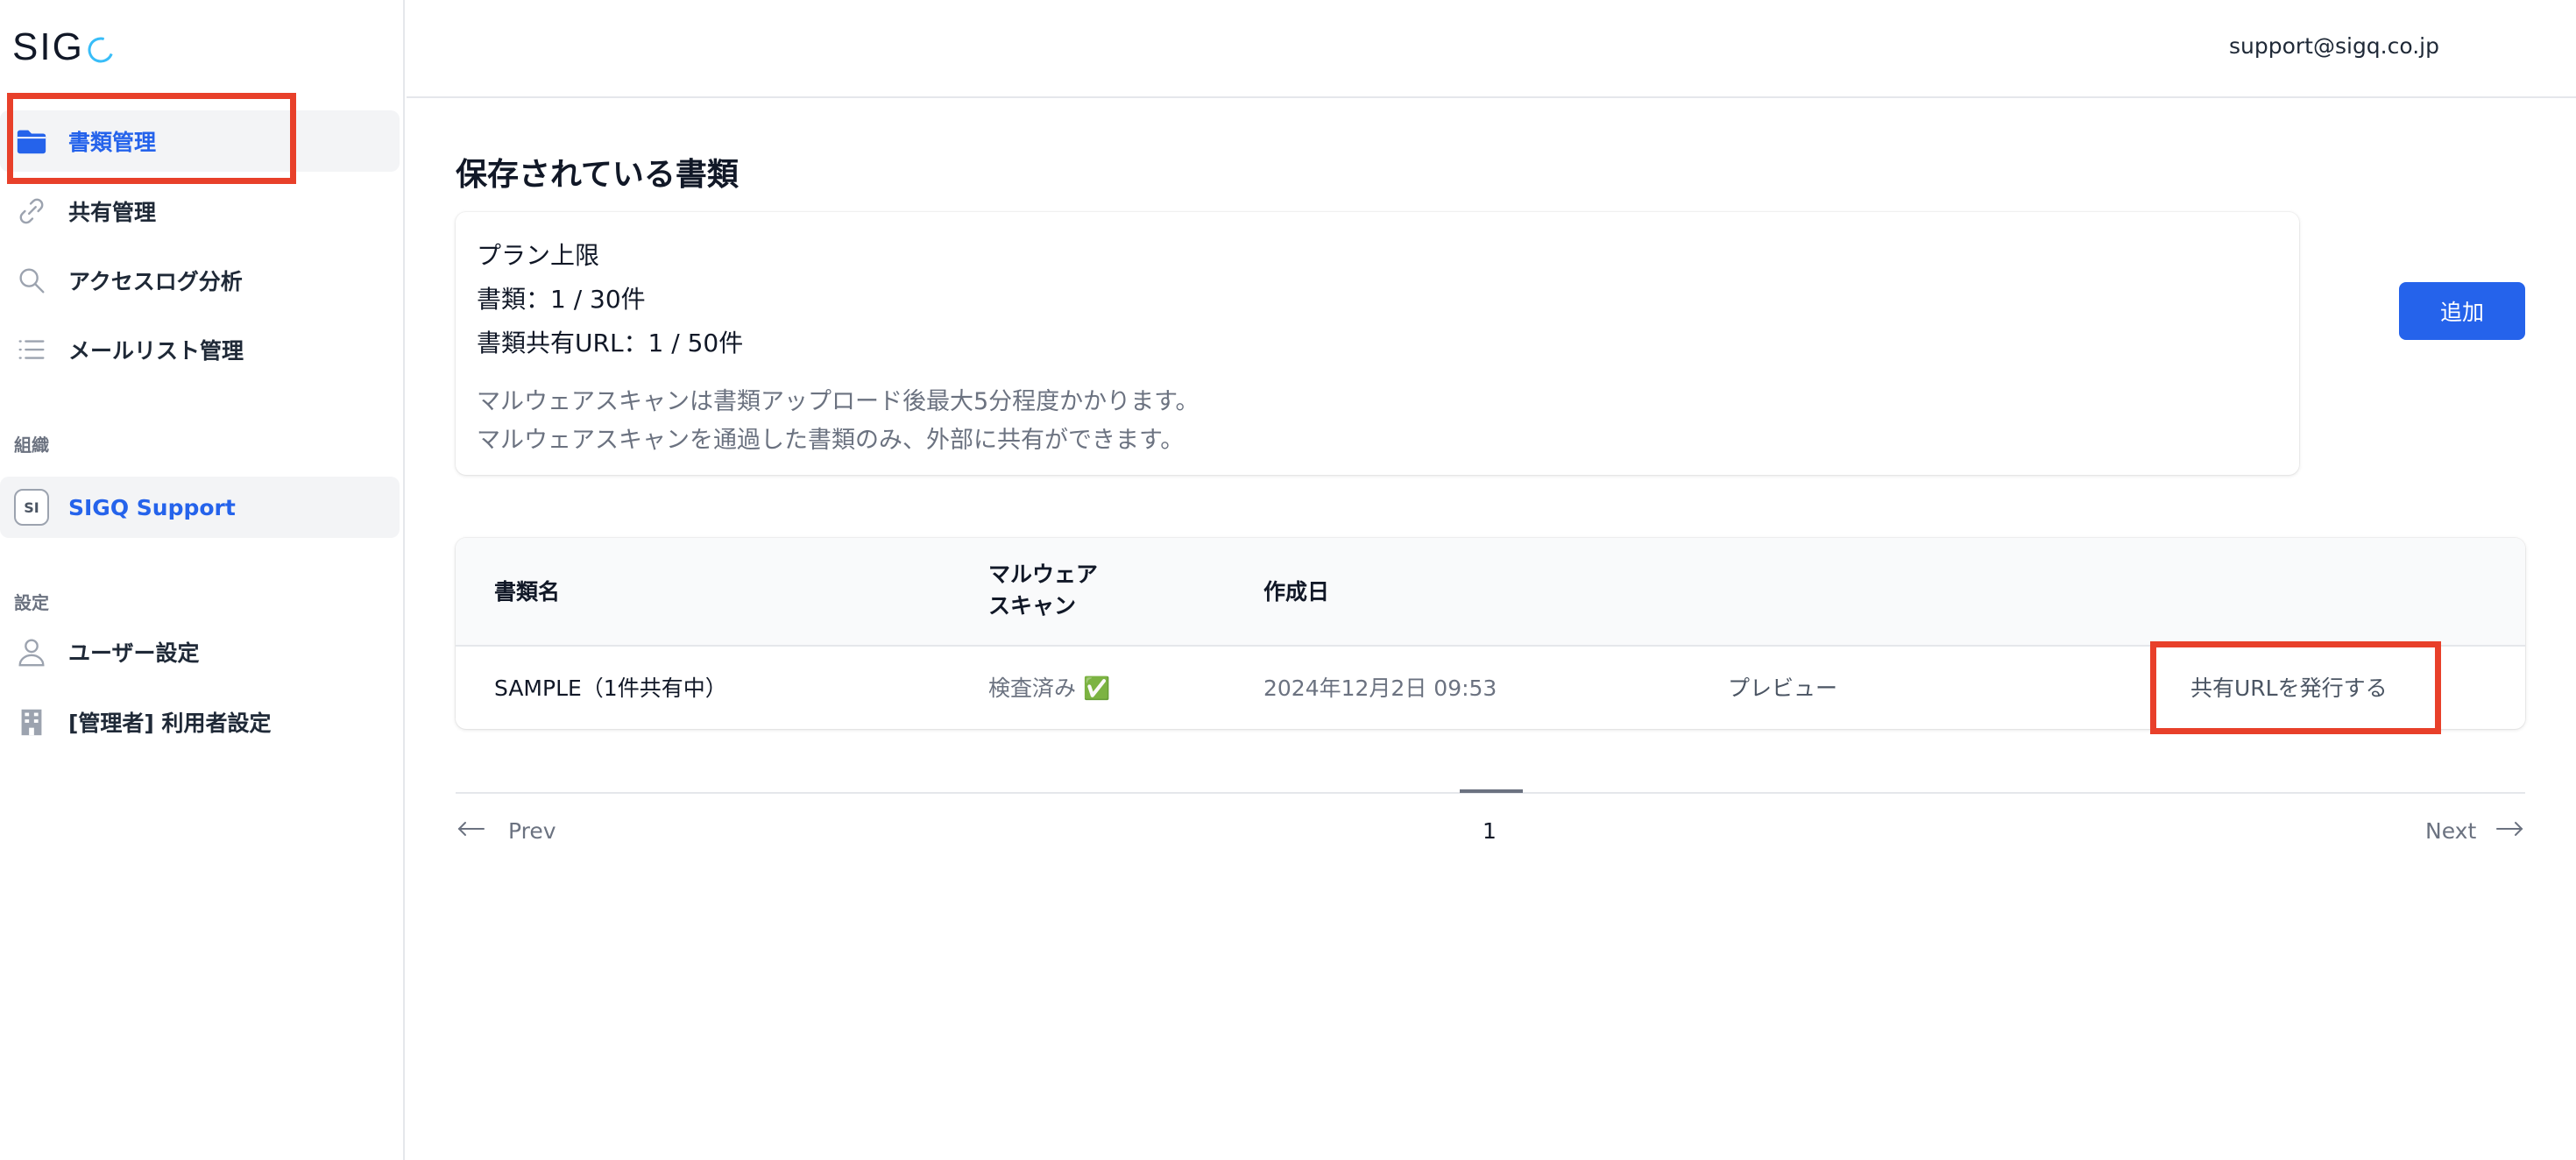 The image size is (2576, 1160). I want to click on cell-scan-status: 検査済み ✅, so click(1049, 688).